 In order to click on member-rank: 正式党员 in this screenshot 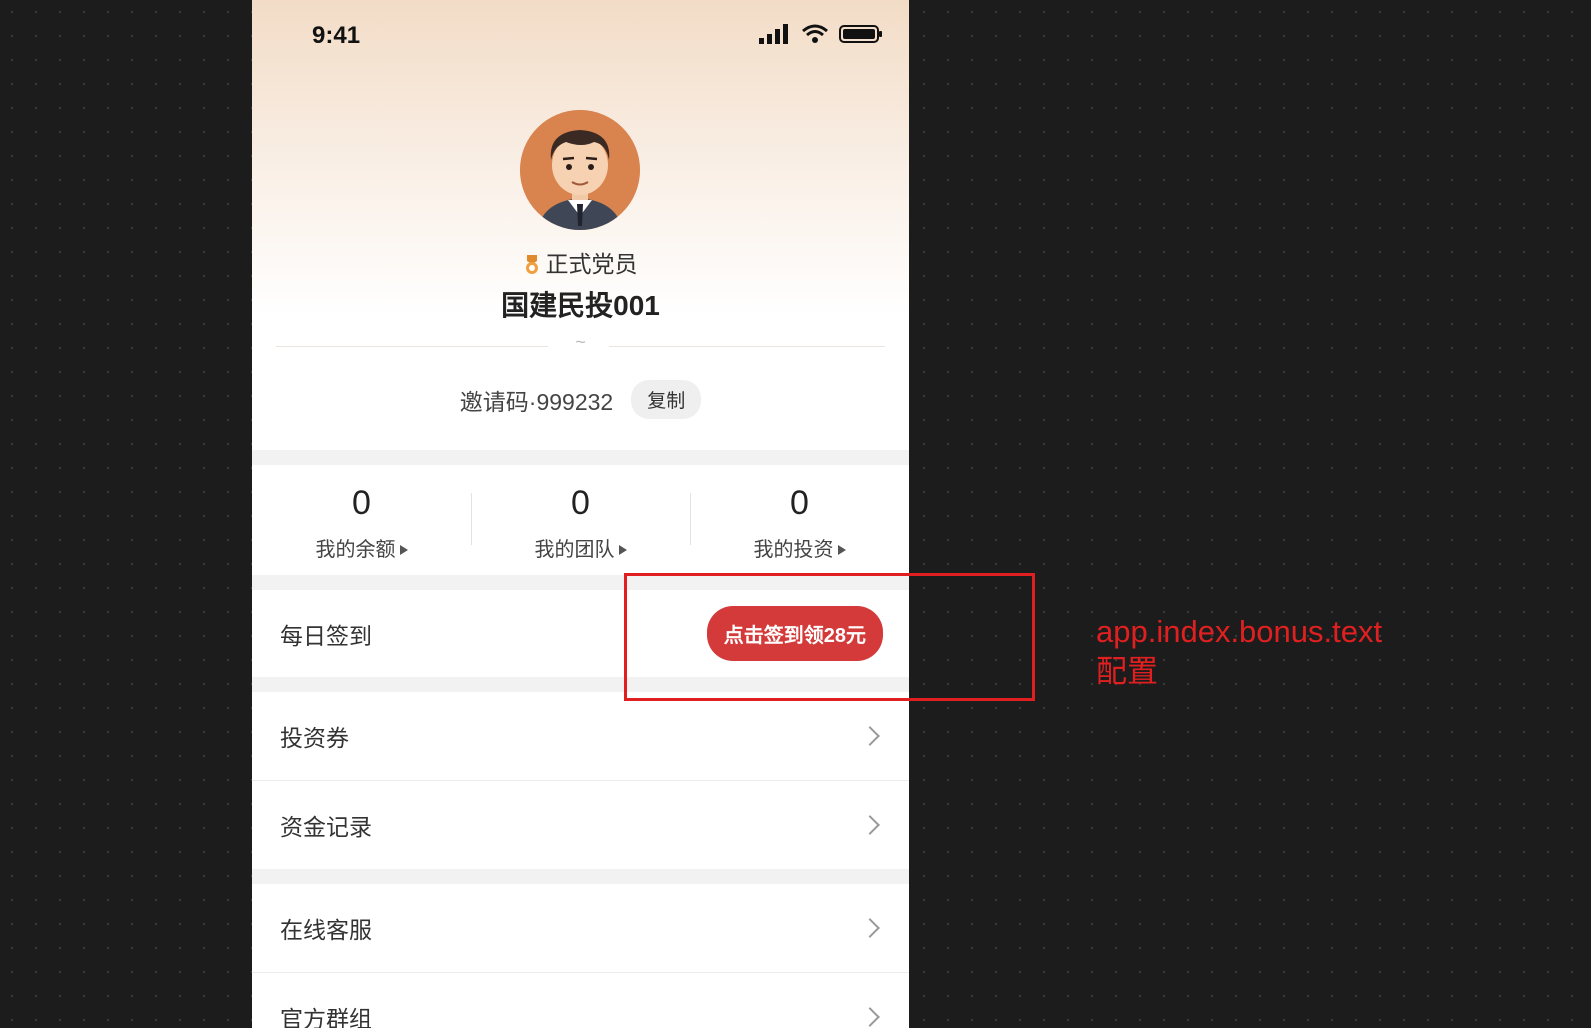, I will do `click(580, 262)`.